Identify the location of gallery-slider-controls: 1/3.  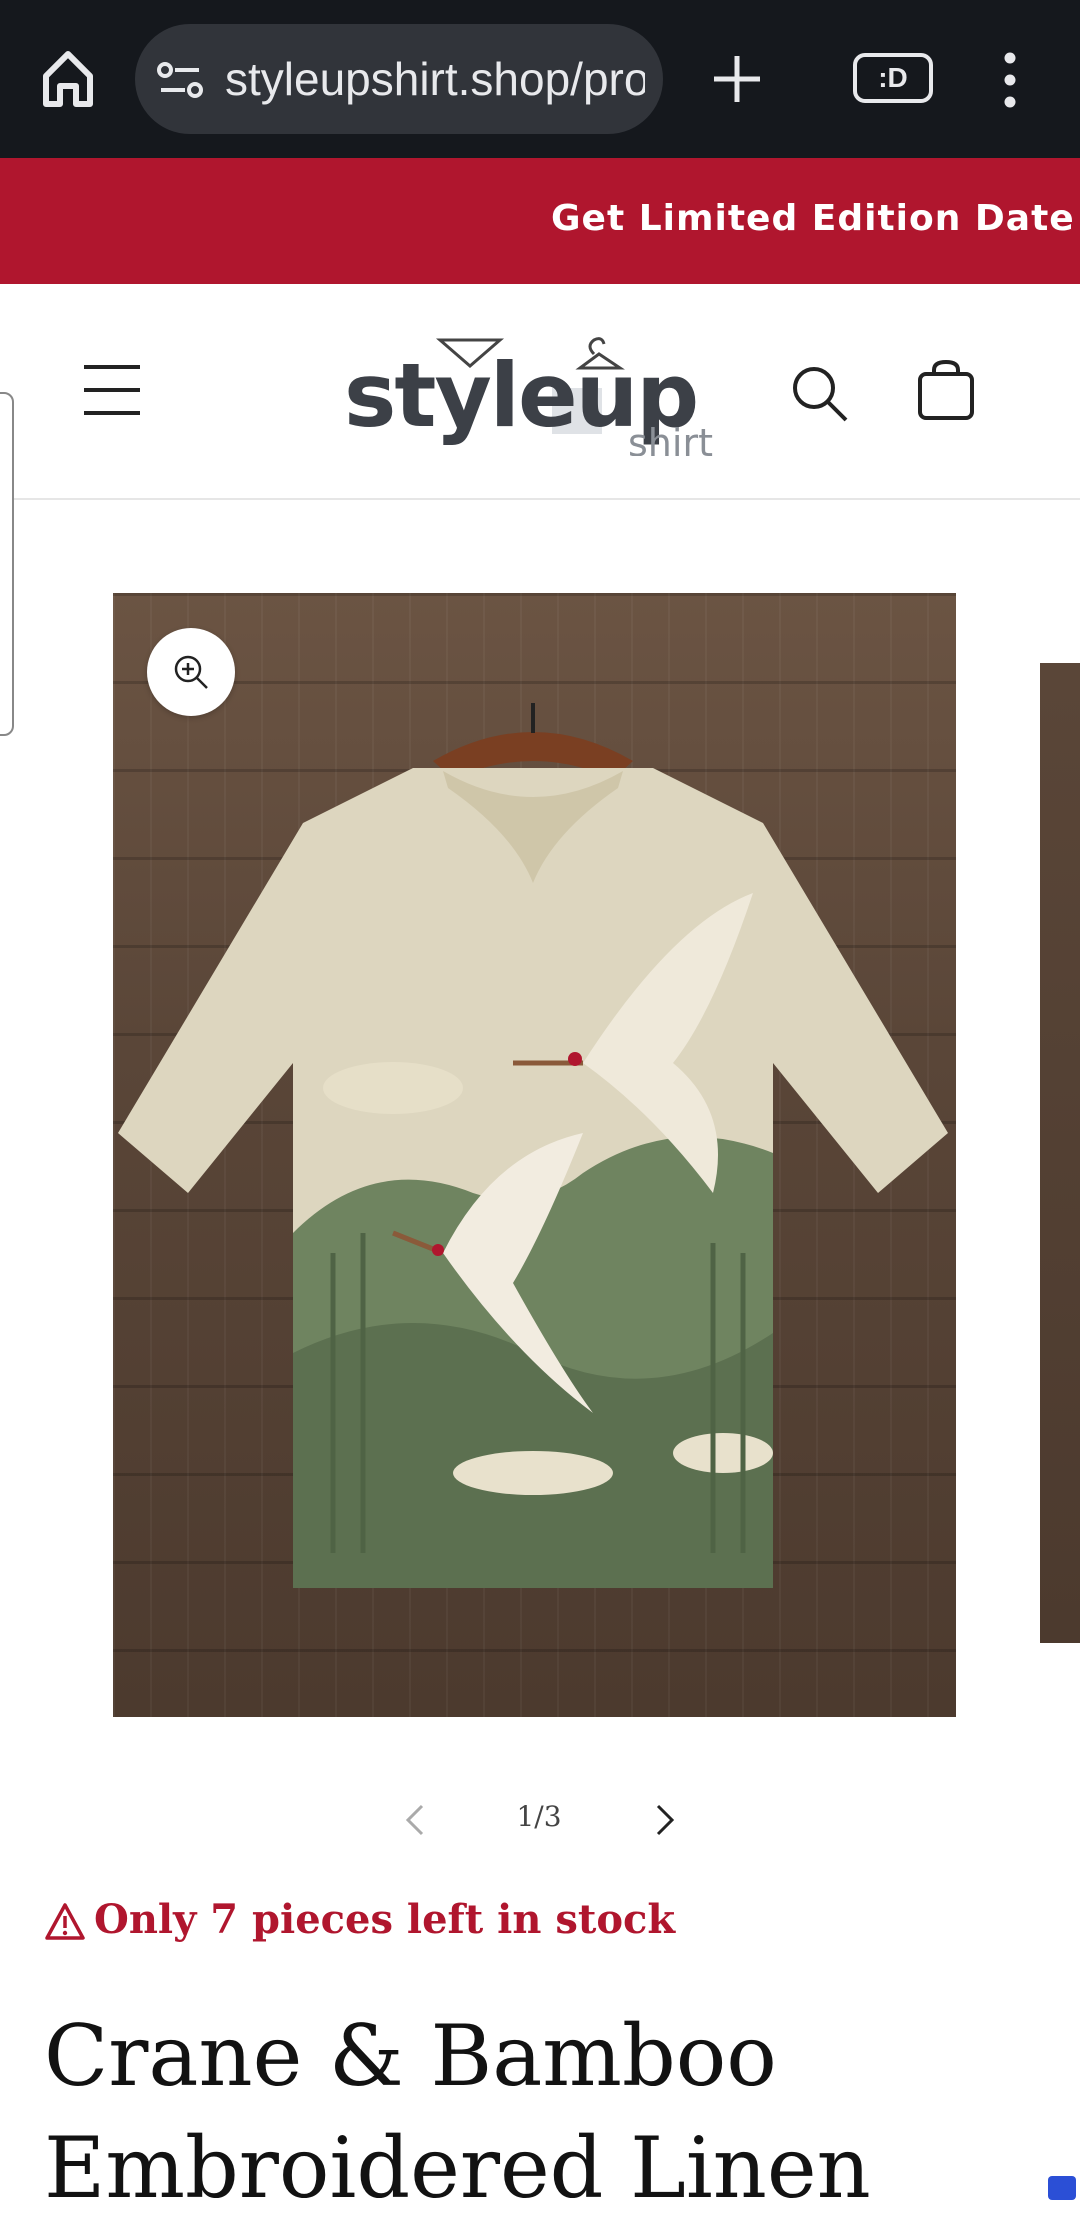
(540, 1820).